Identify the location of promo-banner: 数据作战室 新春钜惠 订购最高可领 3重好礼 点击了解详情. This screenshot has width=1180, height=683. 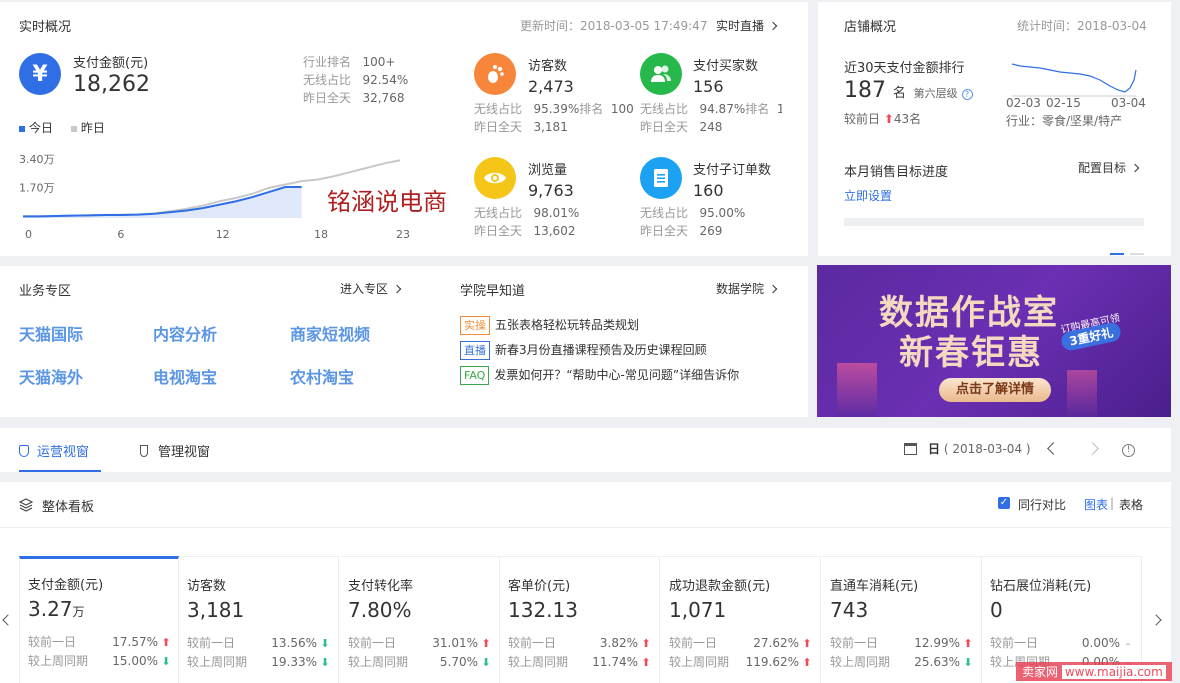
(994, 341).